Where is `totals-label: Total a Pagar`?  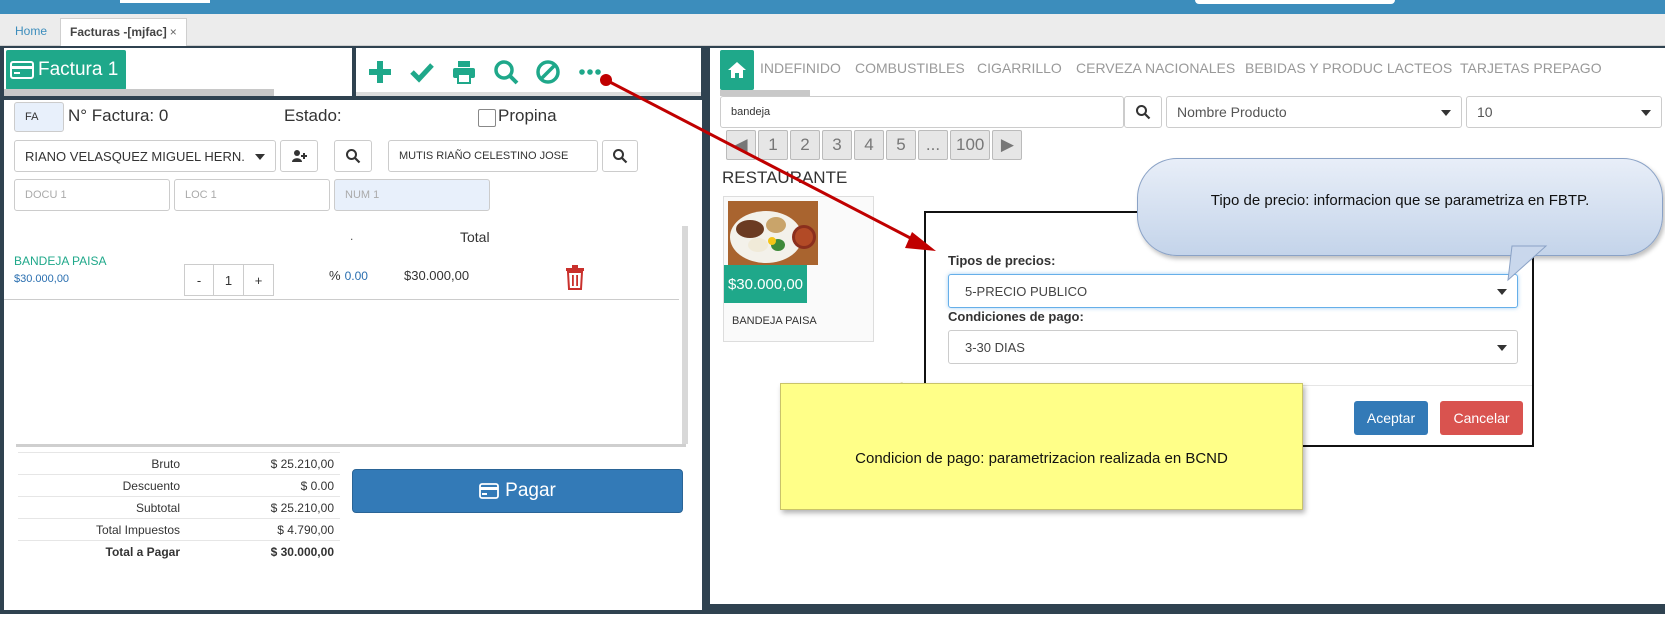 totals-label: Total a Pagar is located at coordinates (142, 551).